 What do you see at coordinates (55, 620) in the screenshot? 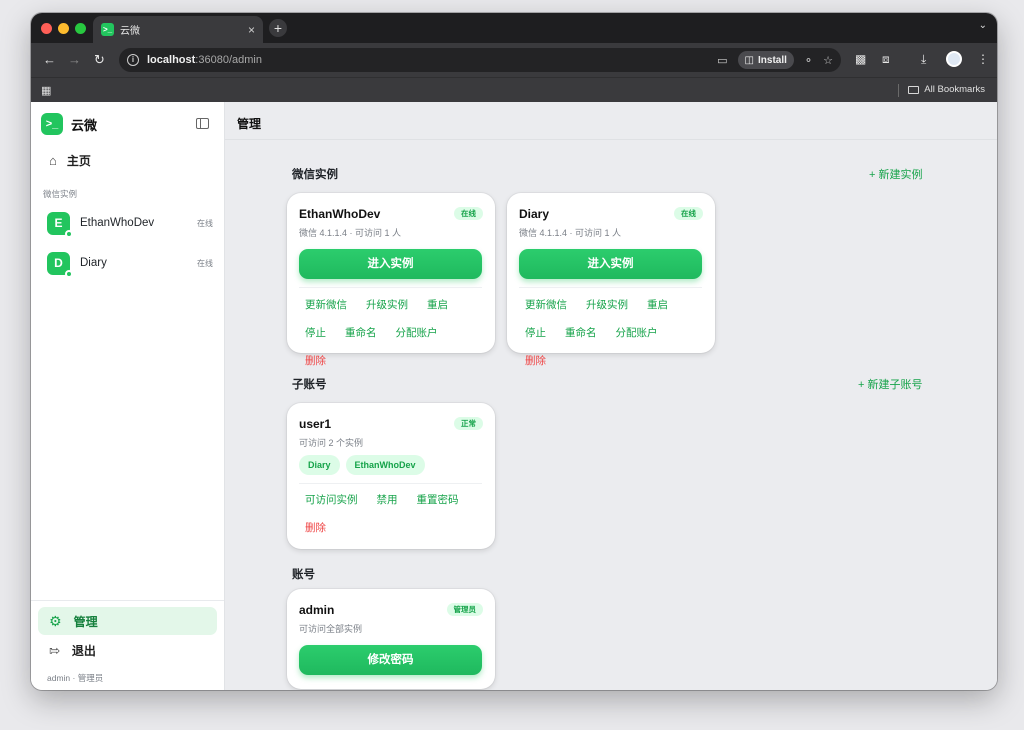
I see `gear-icon: ⚙` at bounding box center [55, 620].